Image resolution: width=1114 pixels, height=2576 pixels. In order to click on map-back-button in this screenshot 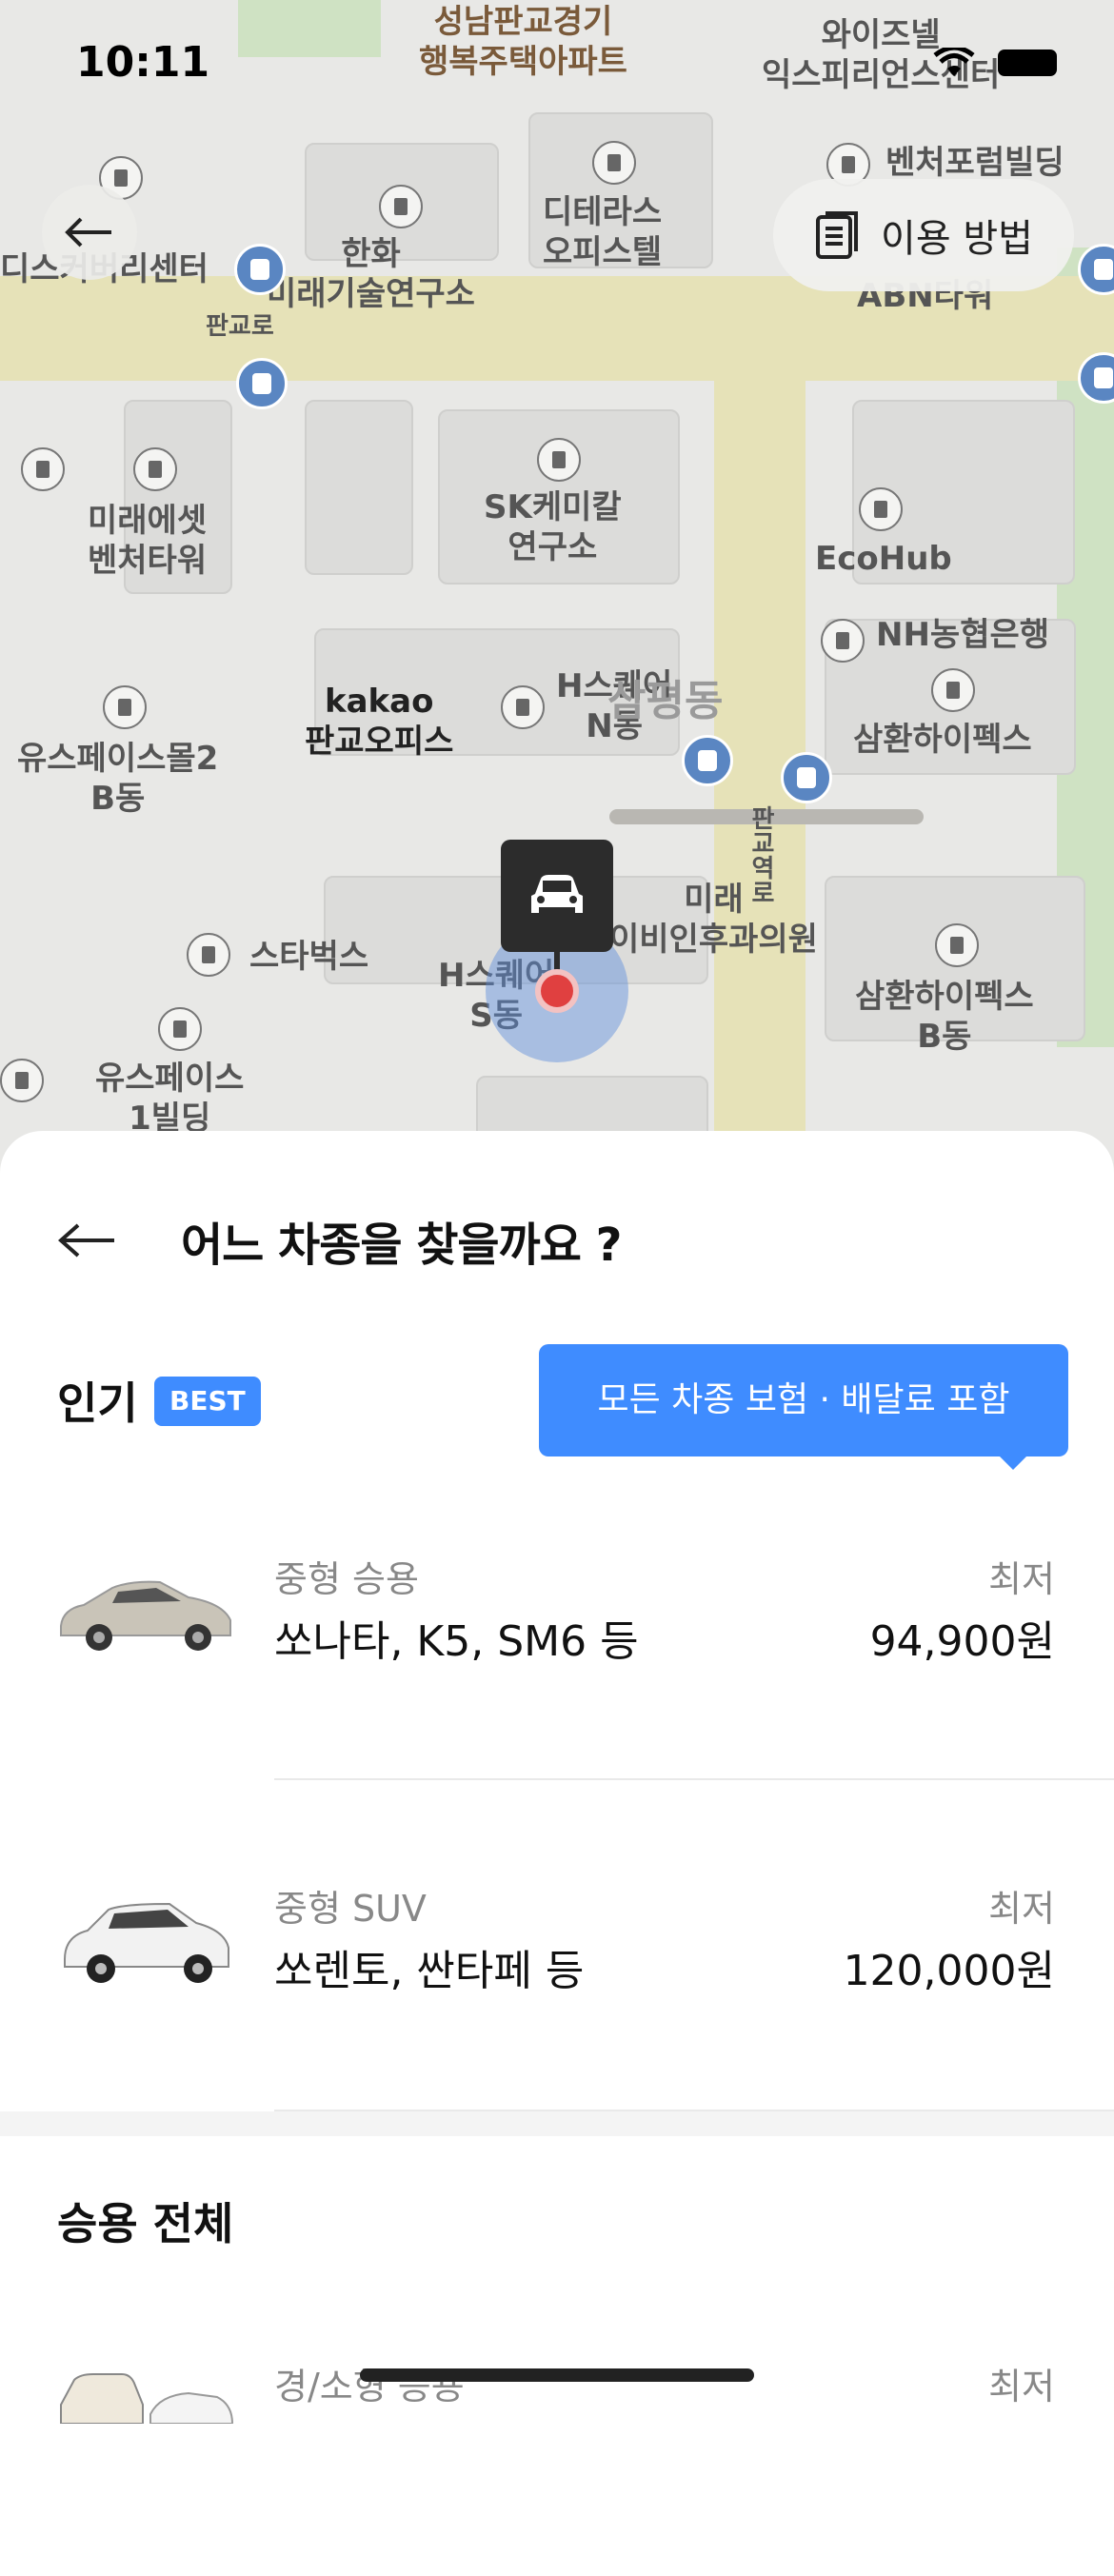, I will do `click(89, 232)`.